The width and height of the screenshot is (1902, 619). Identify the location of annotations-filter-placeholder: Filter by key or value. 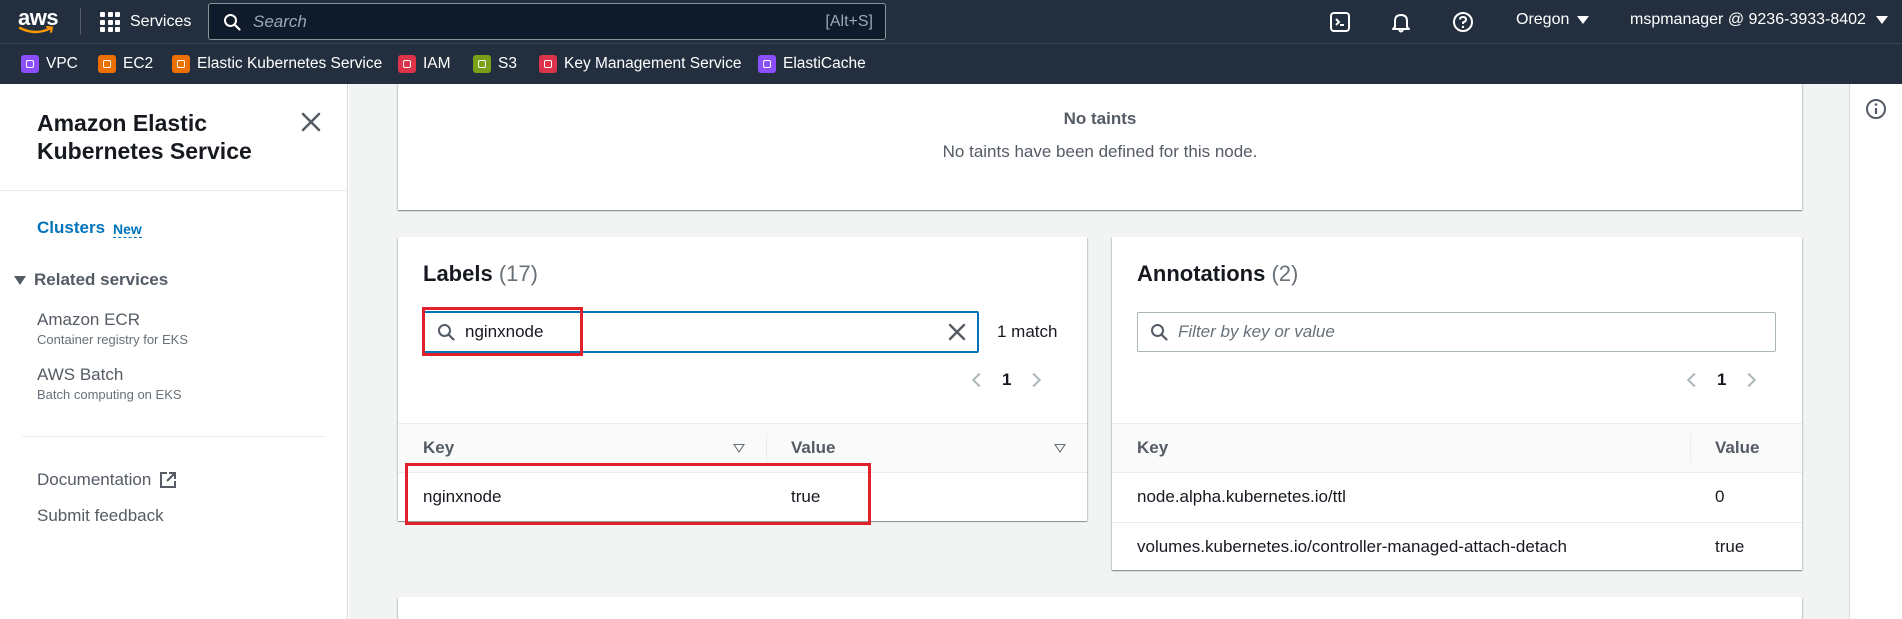
(1256, 331).